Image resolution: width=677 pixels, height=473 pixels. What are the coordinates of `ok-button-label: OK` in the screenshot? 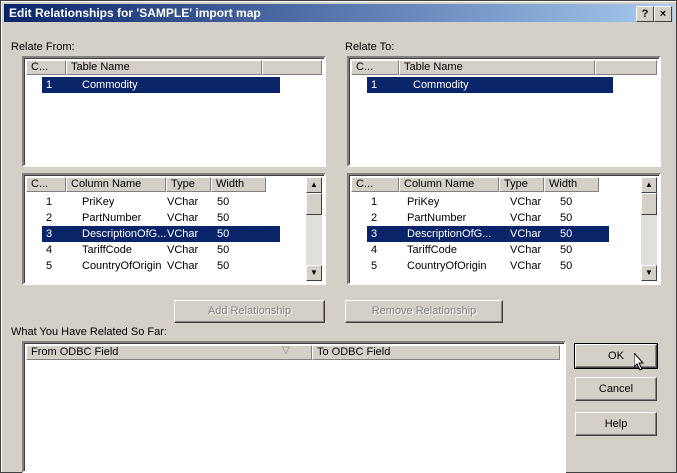 It's located at (616, 356).